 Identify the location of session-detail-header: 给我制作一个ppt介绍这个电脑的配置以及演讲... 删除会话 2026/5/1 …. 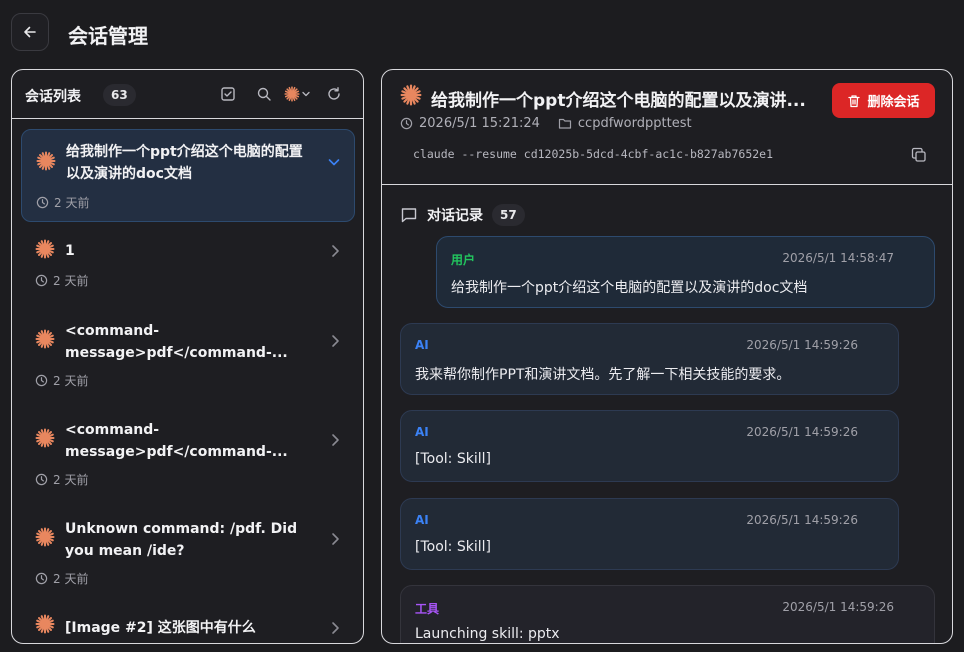
(667, 127).